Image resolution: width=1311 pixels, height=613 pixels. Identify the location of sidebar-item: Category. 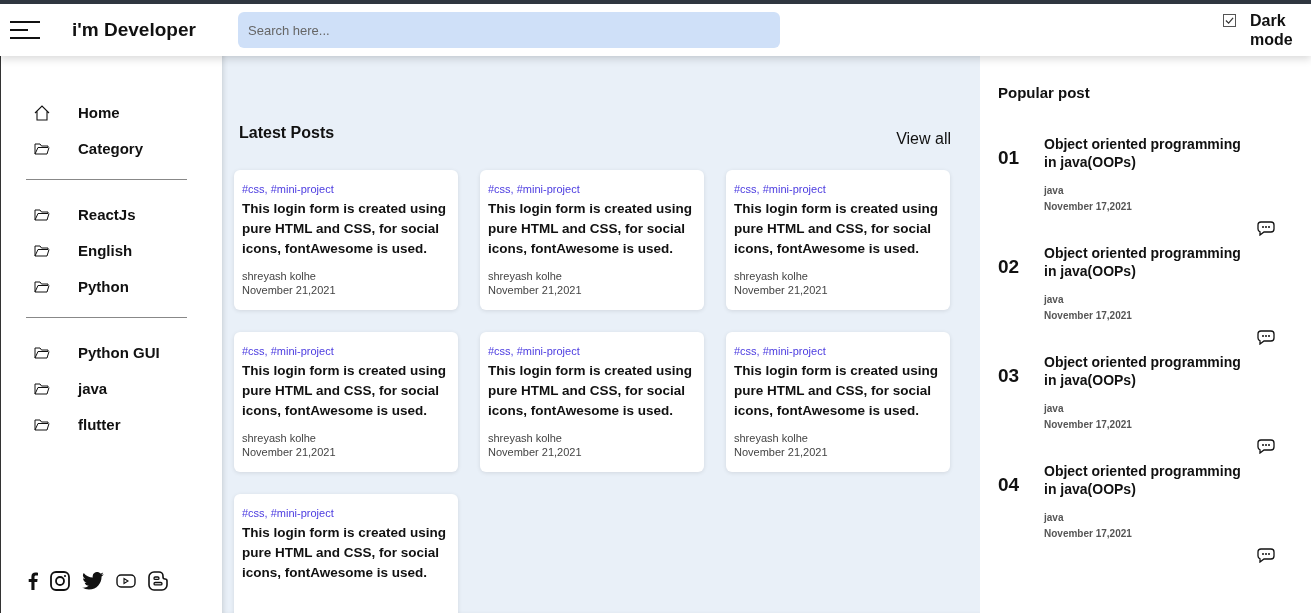
(110, 148).